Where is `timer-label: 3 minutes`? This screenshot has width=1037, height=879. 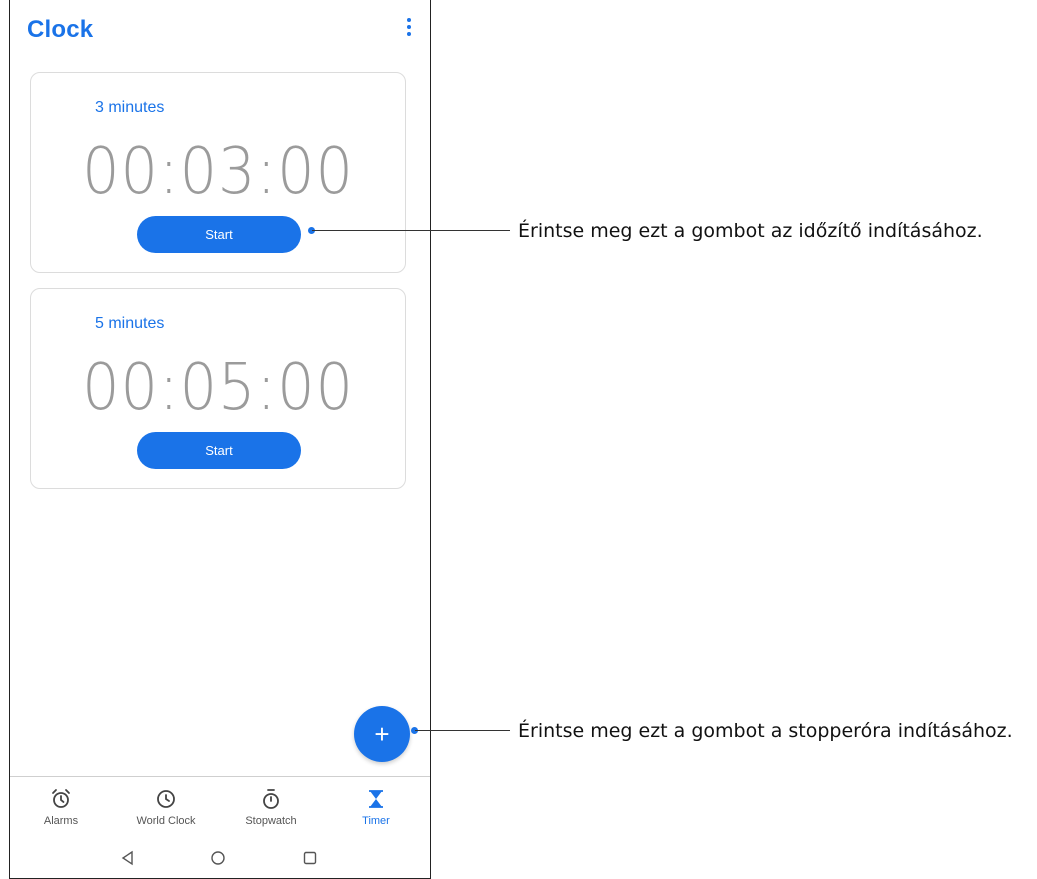 timer-label: 3 minutes is located at coordinates (129, 108).